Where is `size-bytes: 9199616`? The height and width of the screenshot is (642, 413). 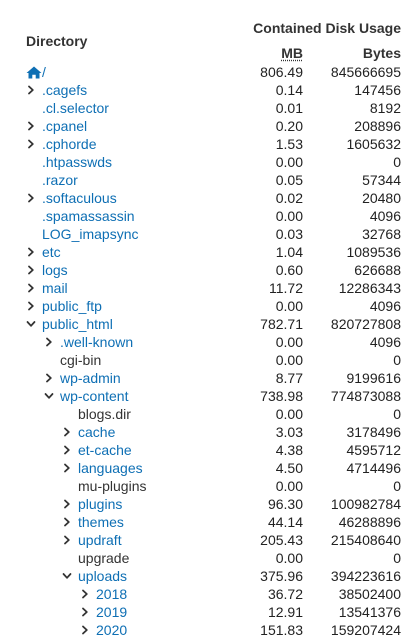
size-bytes: 9199616 is located at coordinates (373, 378).